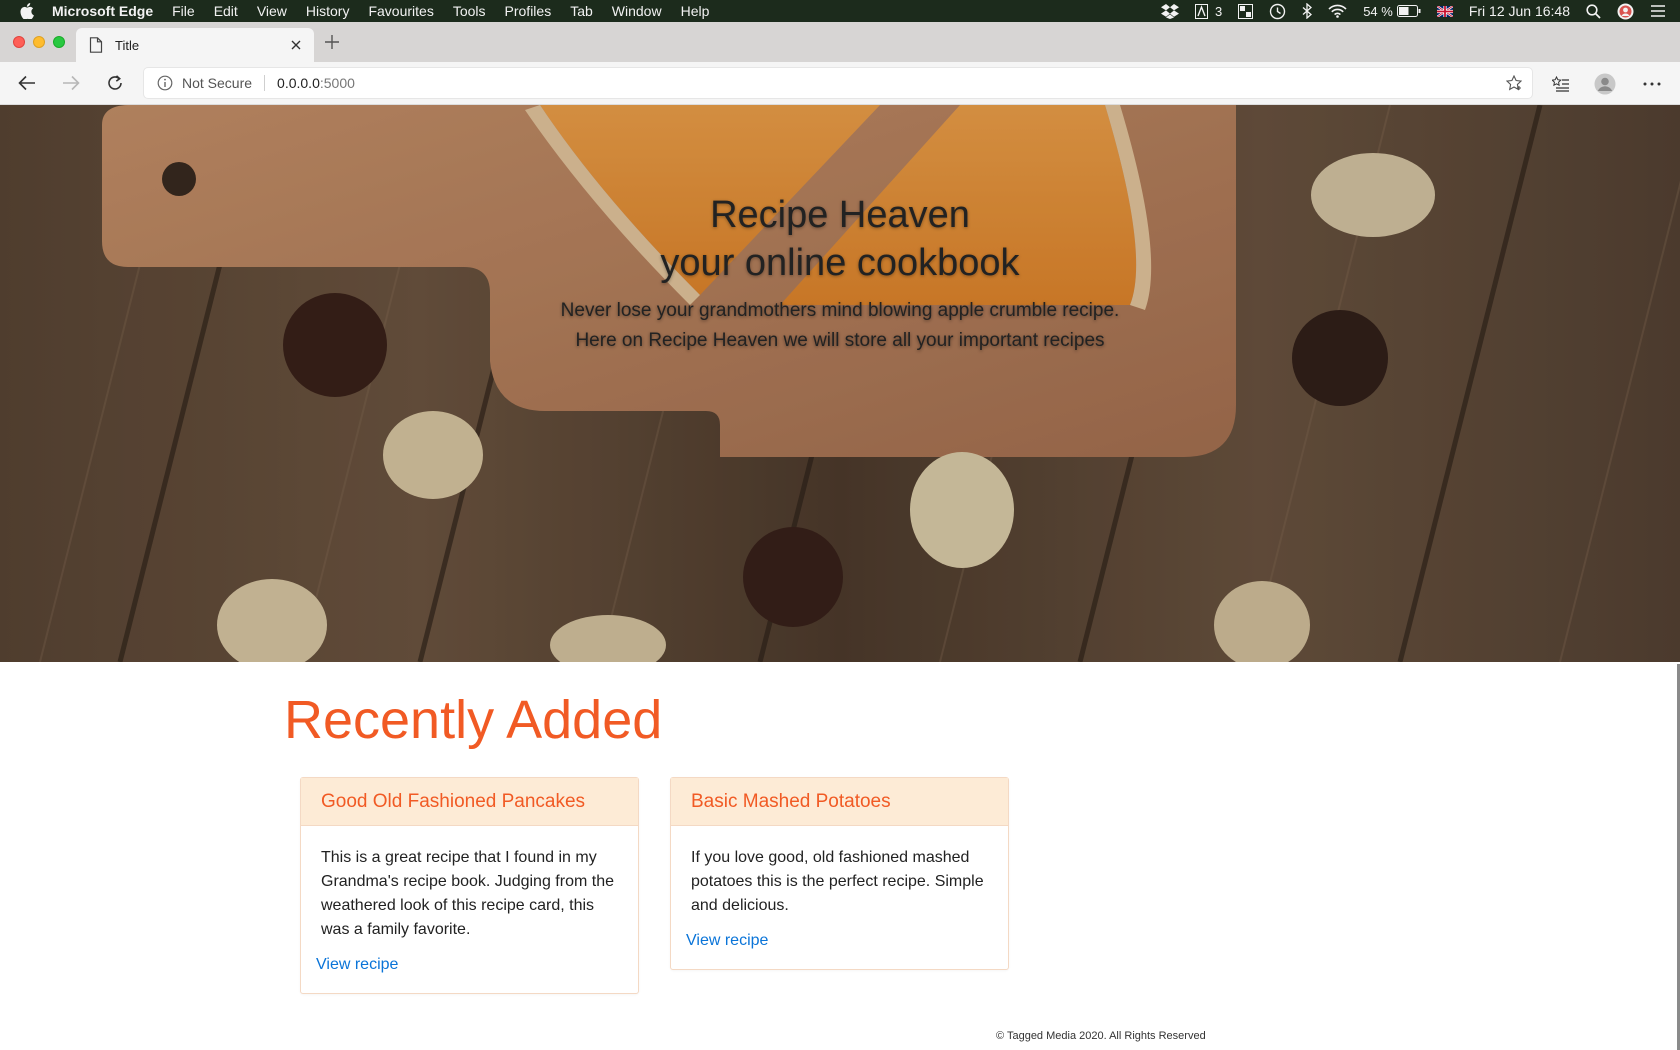 The image size is (1680, 1050). Describe the element at coordinates (19, 42) in the screenshot. I see `window-close-button` at that location.